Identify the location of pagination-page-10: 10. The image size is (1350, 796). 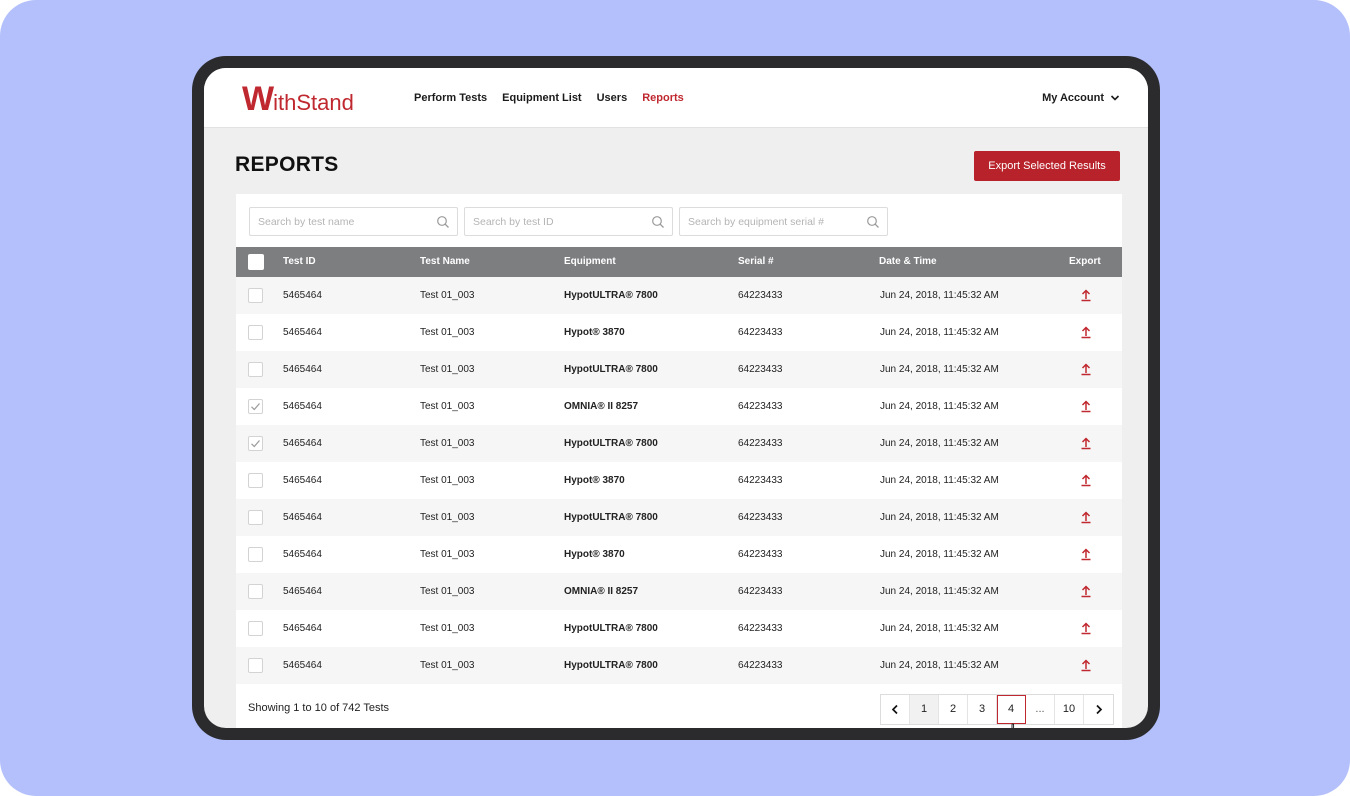
(1069, 709).